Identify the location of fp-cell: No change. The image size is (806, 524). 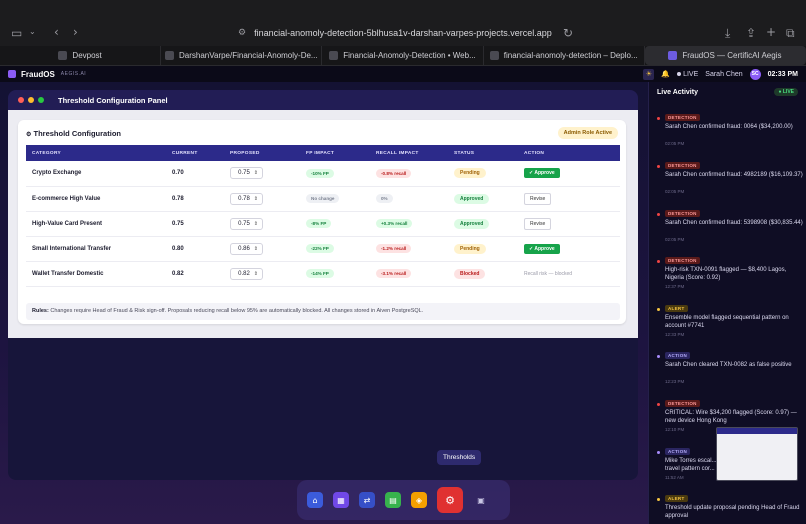
(335, 199).